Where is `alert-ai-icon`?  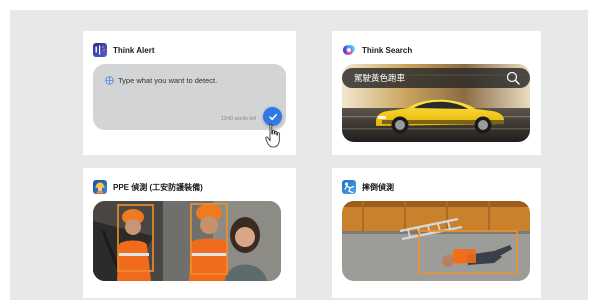
alert-ai-icon is located at coordinates (100, 50).